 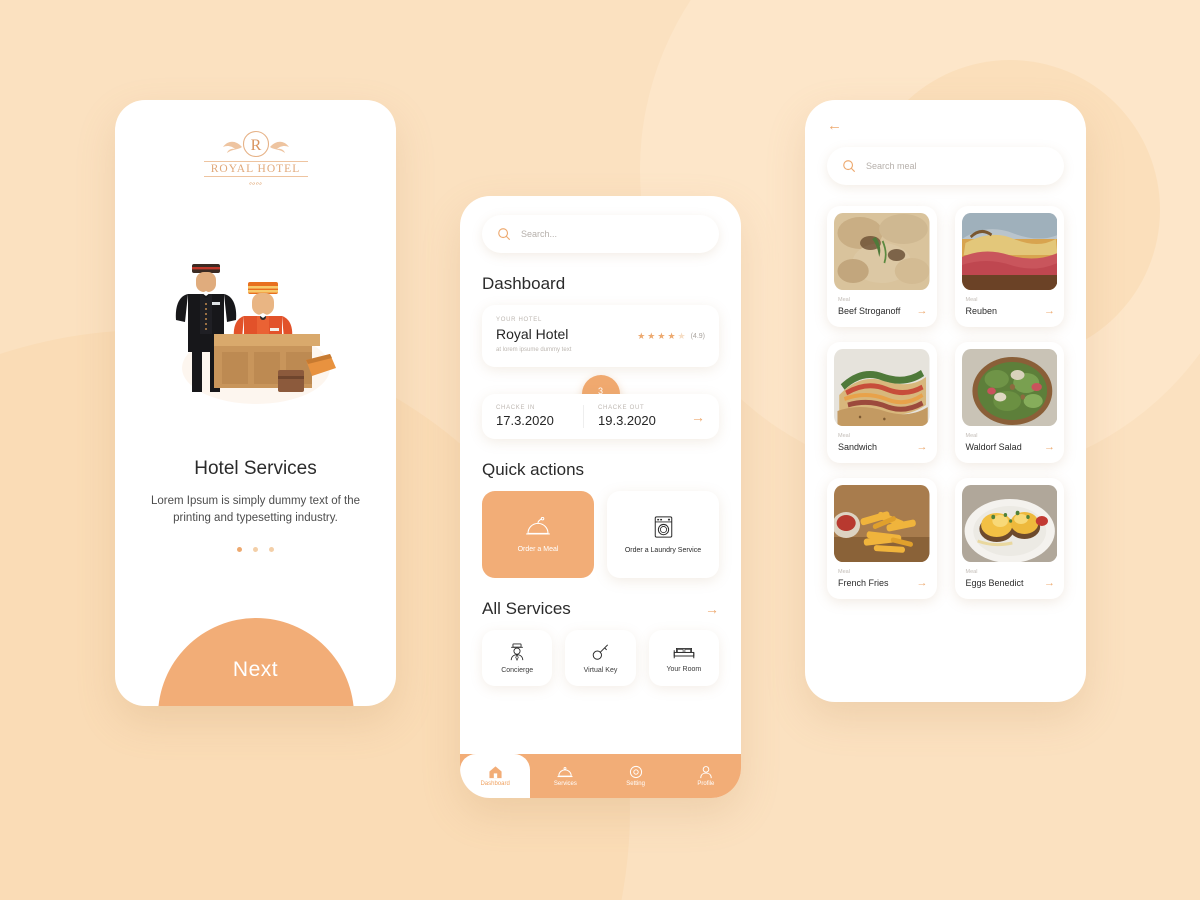 What do you see at coordinates (635, 784) in the screenshot?
I see `nav-setting-label: Setting` at bounding box center [635, 784].